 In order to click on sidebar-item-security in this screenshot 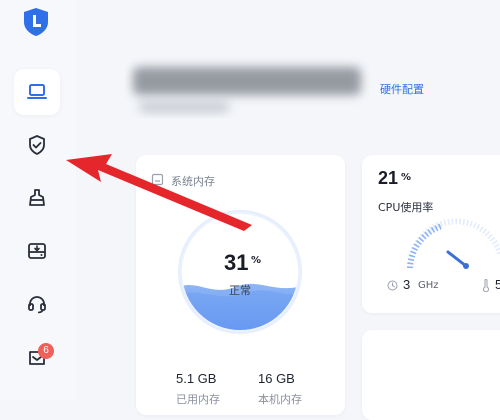, I will do `click(37, 145)`.